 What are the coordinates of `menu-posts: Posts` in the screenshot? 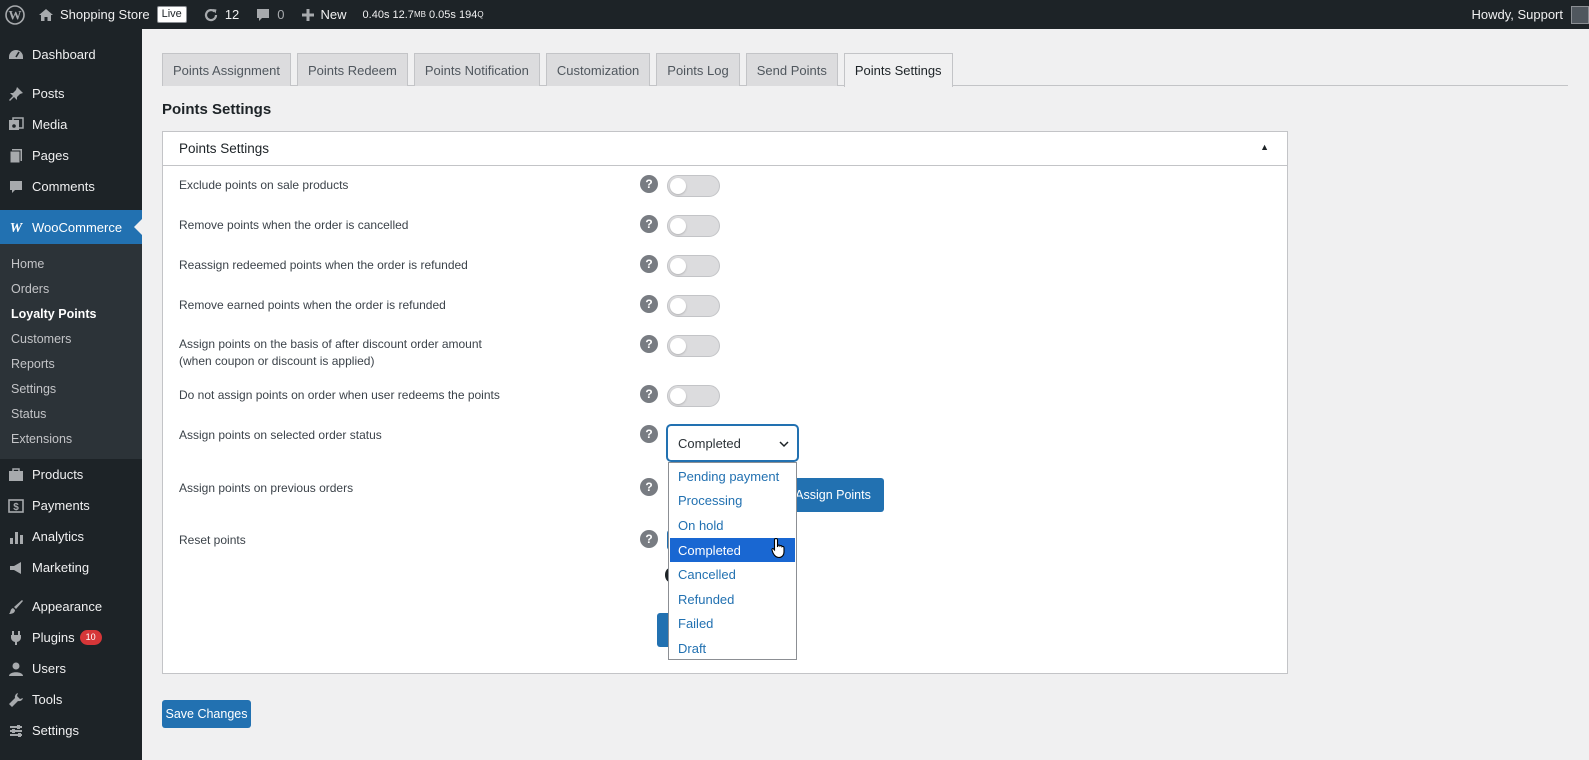 It's located at (71, 93).